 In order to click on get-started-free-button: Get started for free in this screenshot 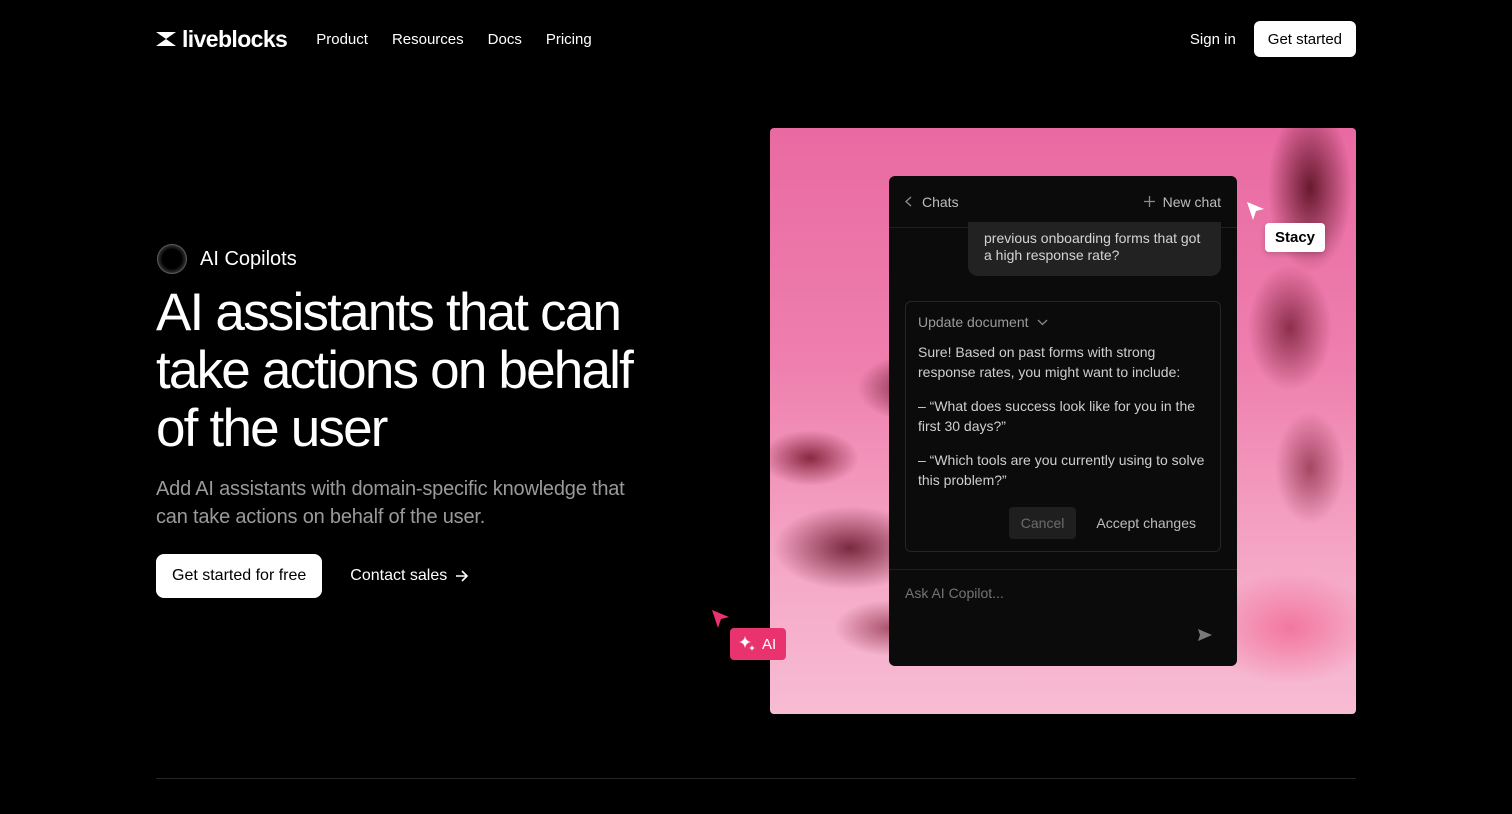, I will do `click(239, 576)`.